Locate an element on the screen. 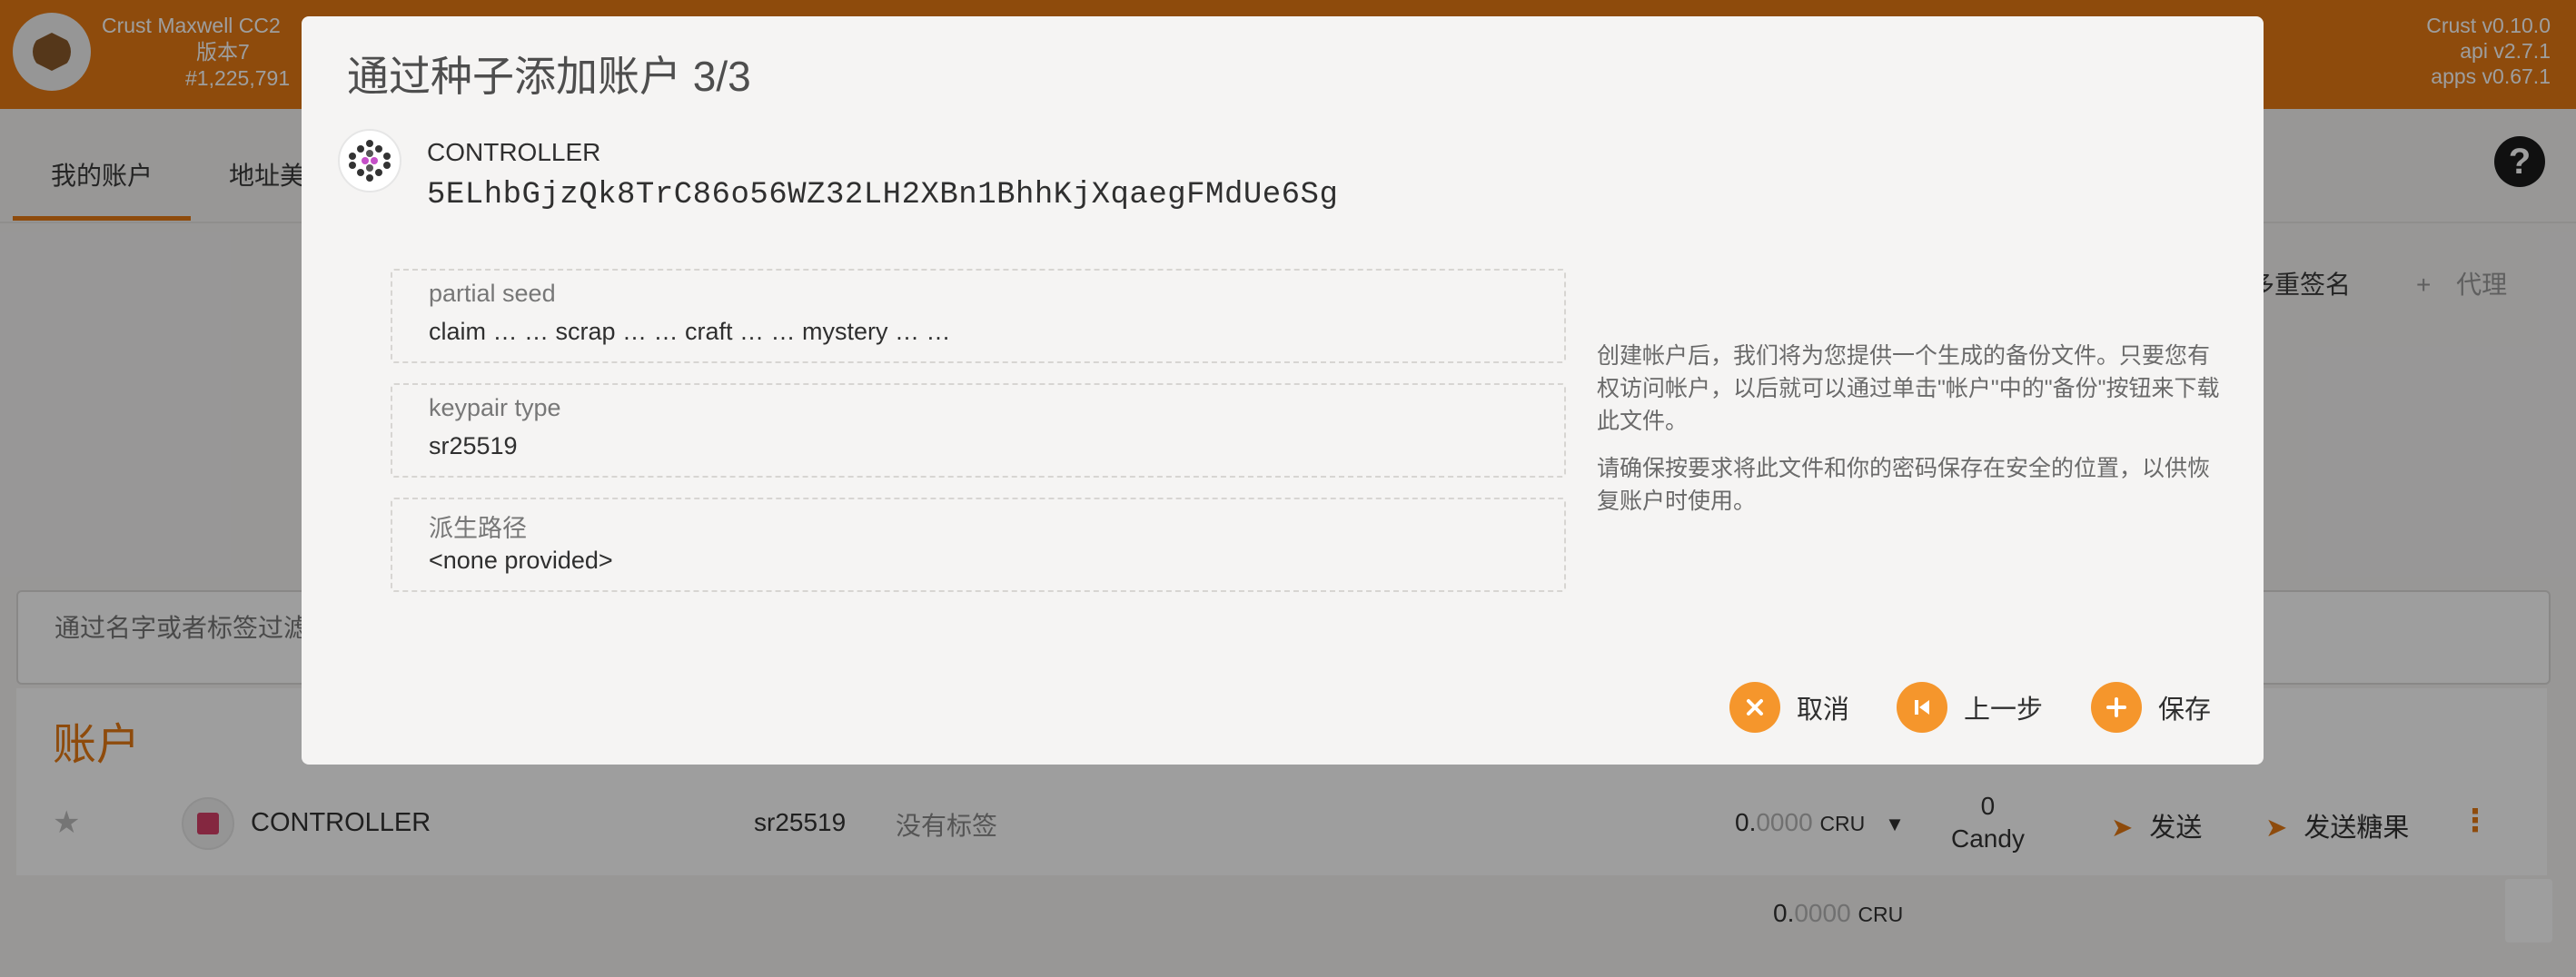  skip-back-icon is located at coordinates (1922, 707).